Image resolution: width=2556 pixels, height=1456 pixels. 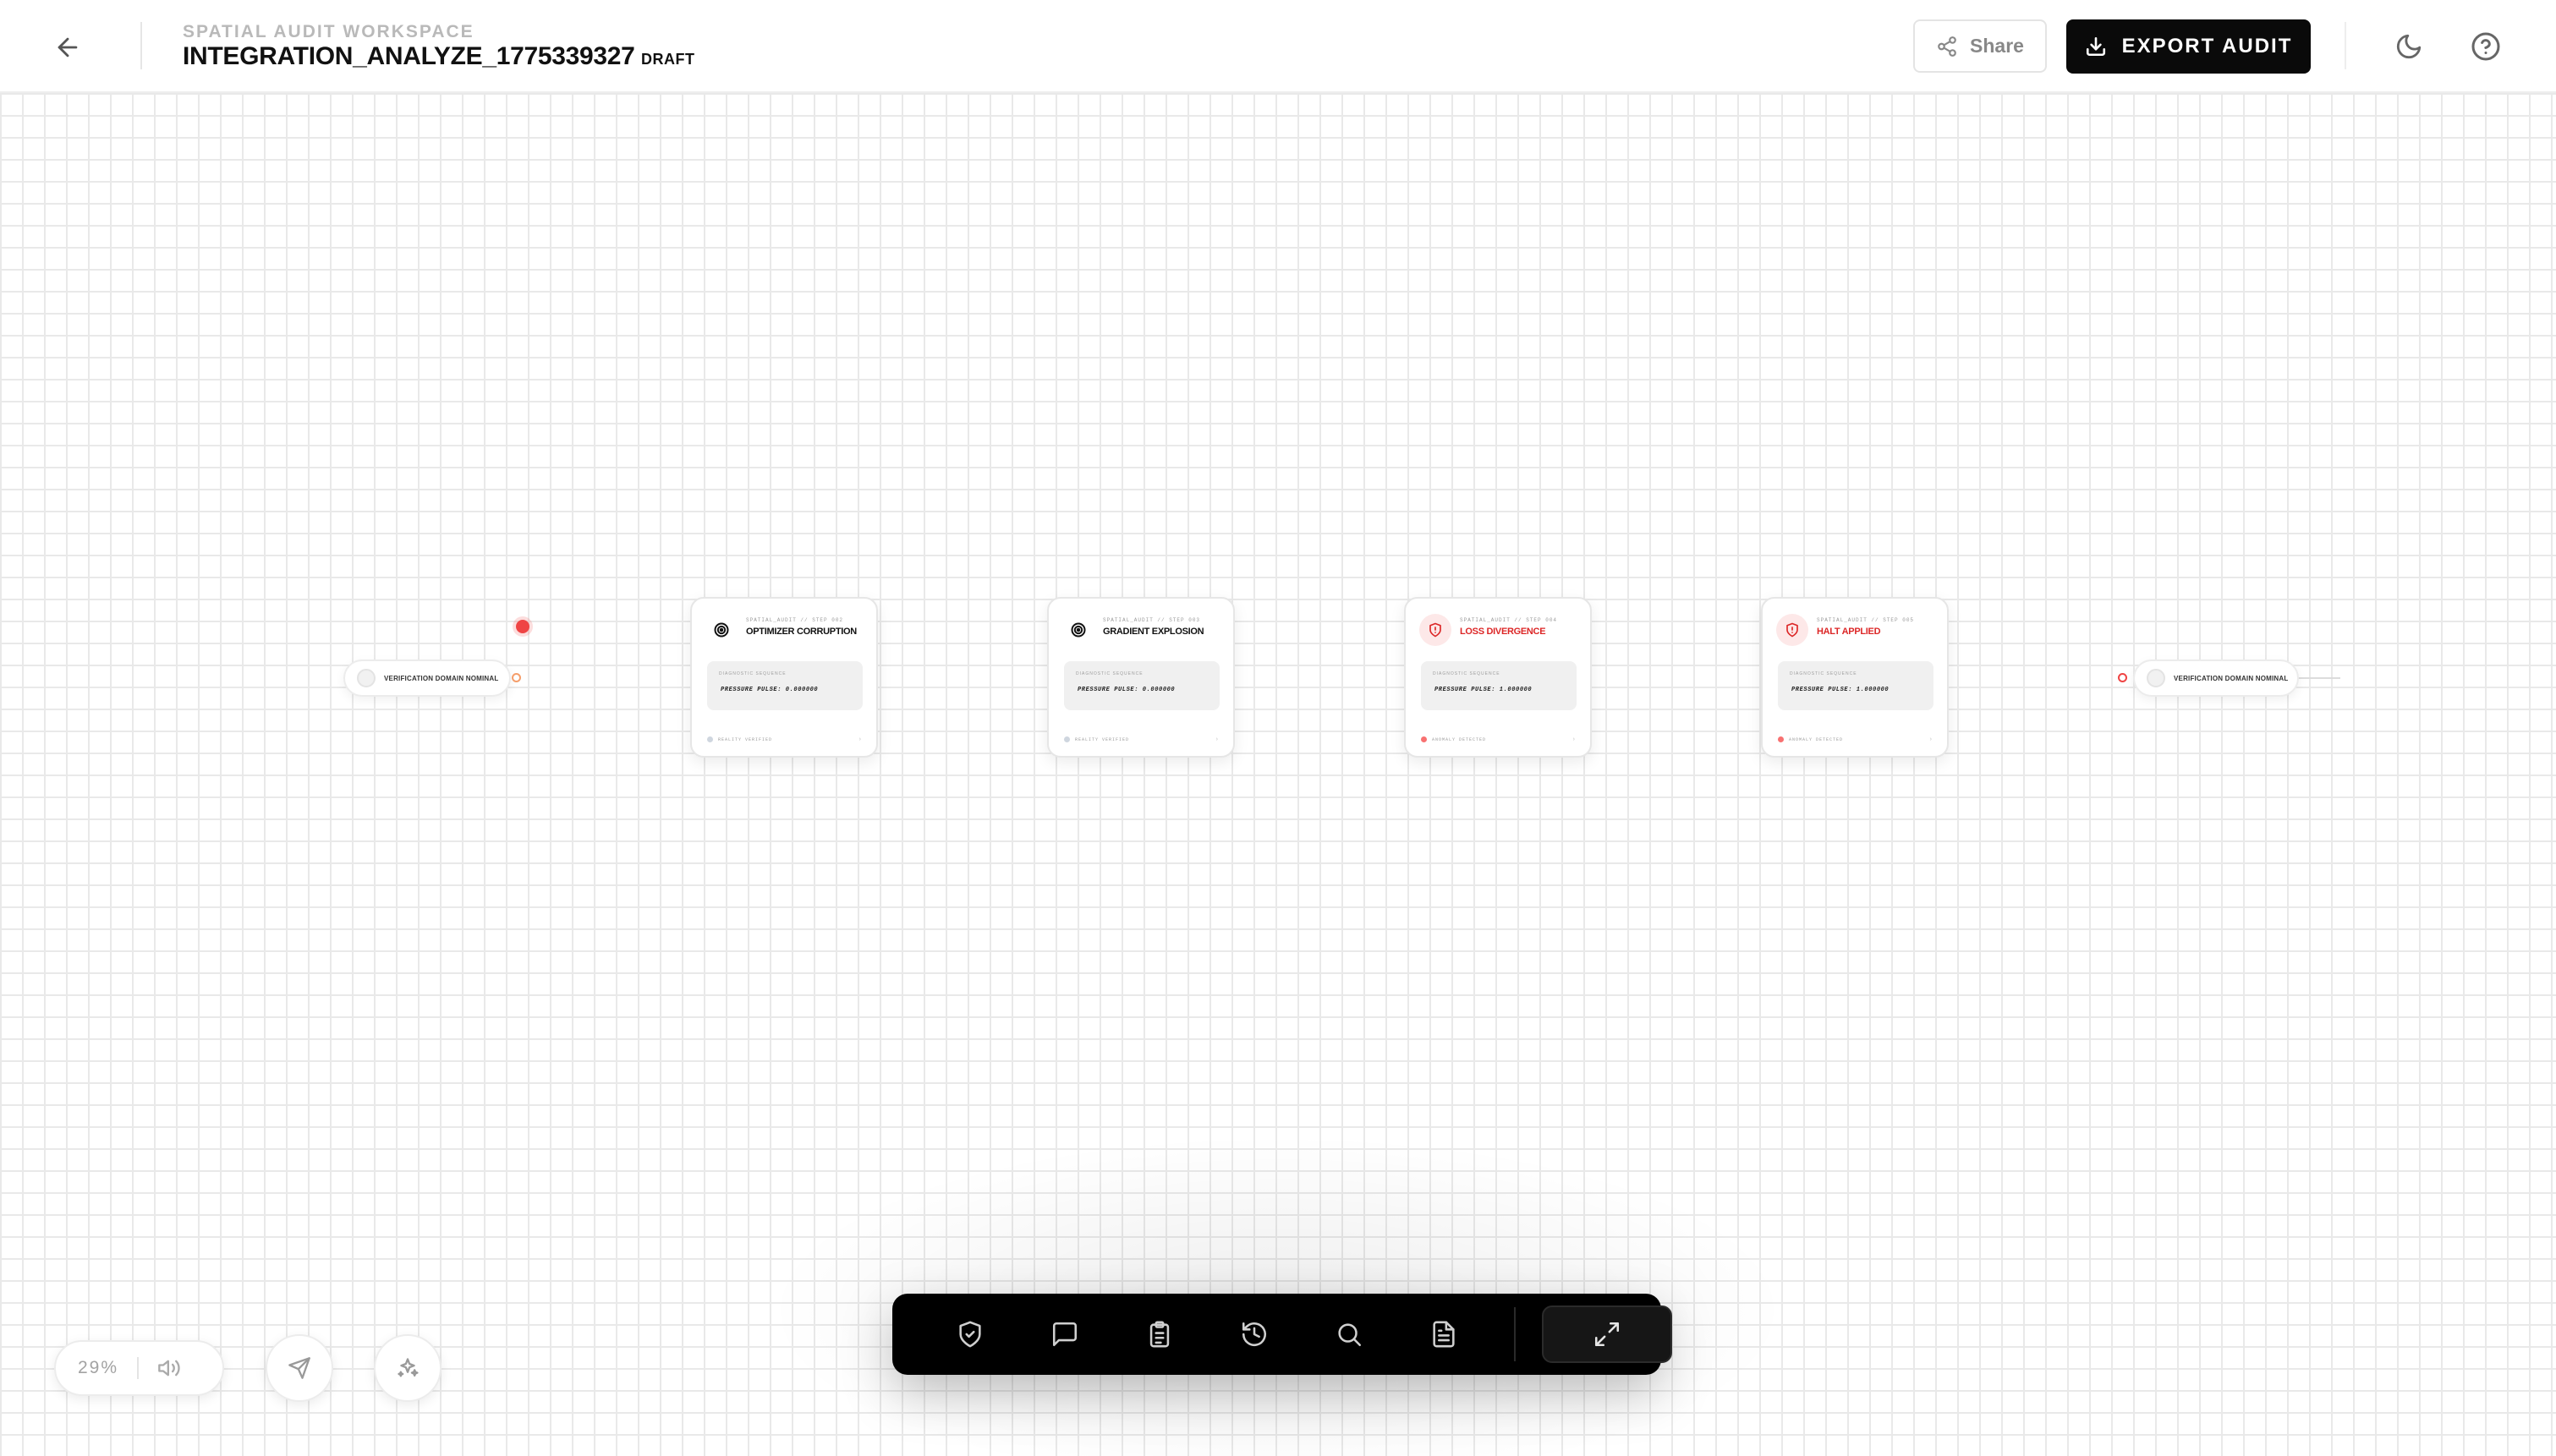 I want to click on history-icon, so click(x=1254, y=1334).